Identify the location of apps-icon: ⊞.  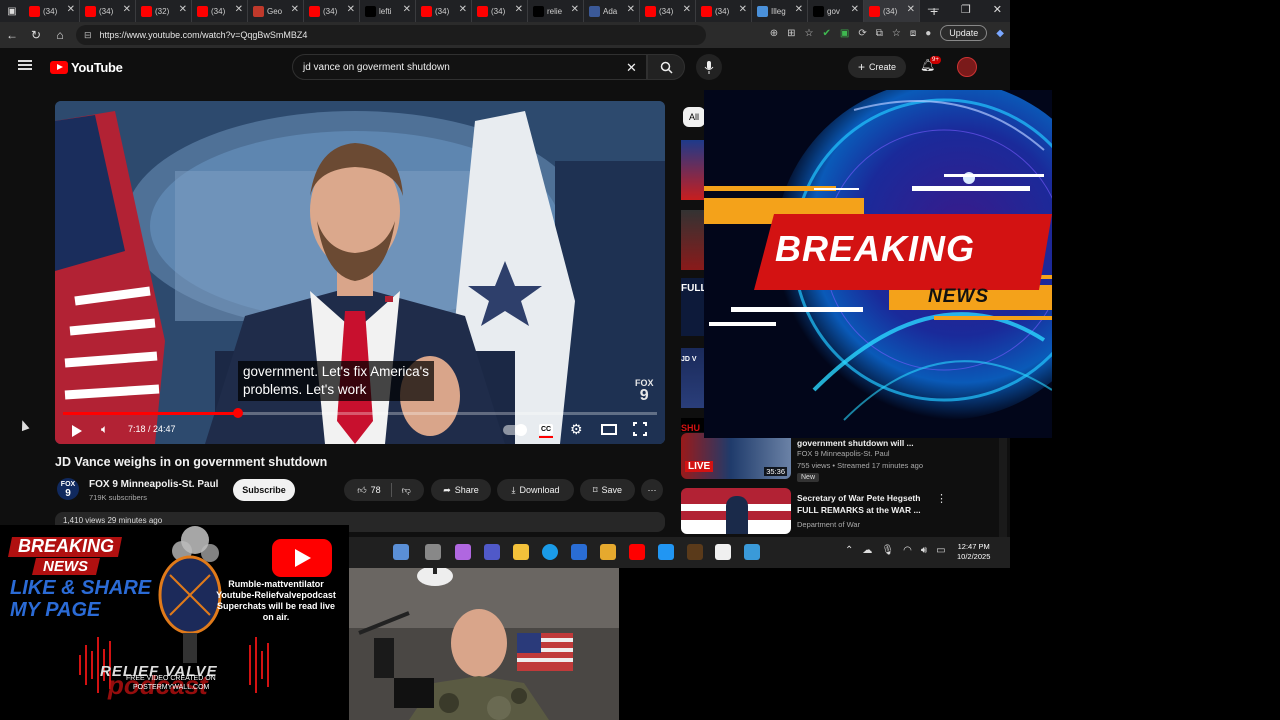
(791, 33).